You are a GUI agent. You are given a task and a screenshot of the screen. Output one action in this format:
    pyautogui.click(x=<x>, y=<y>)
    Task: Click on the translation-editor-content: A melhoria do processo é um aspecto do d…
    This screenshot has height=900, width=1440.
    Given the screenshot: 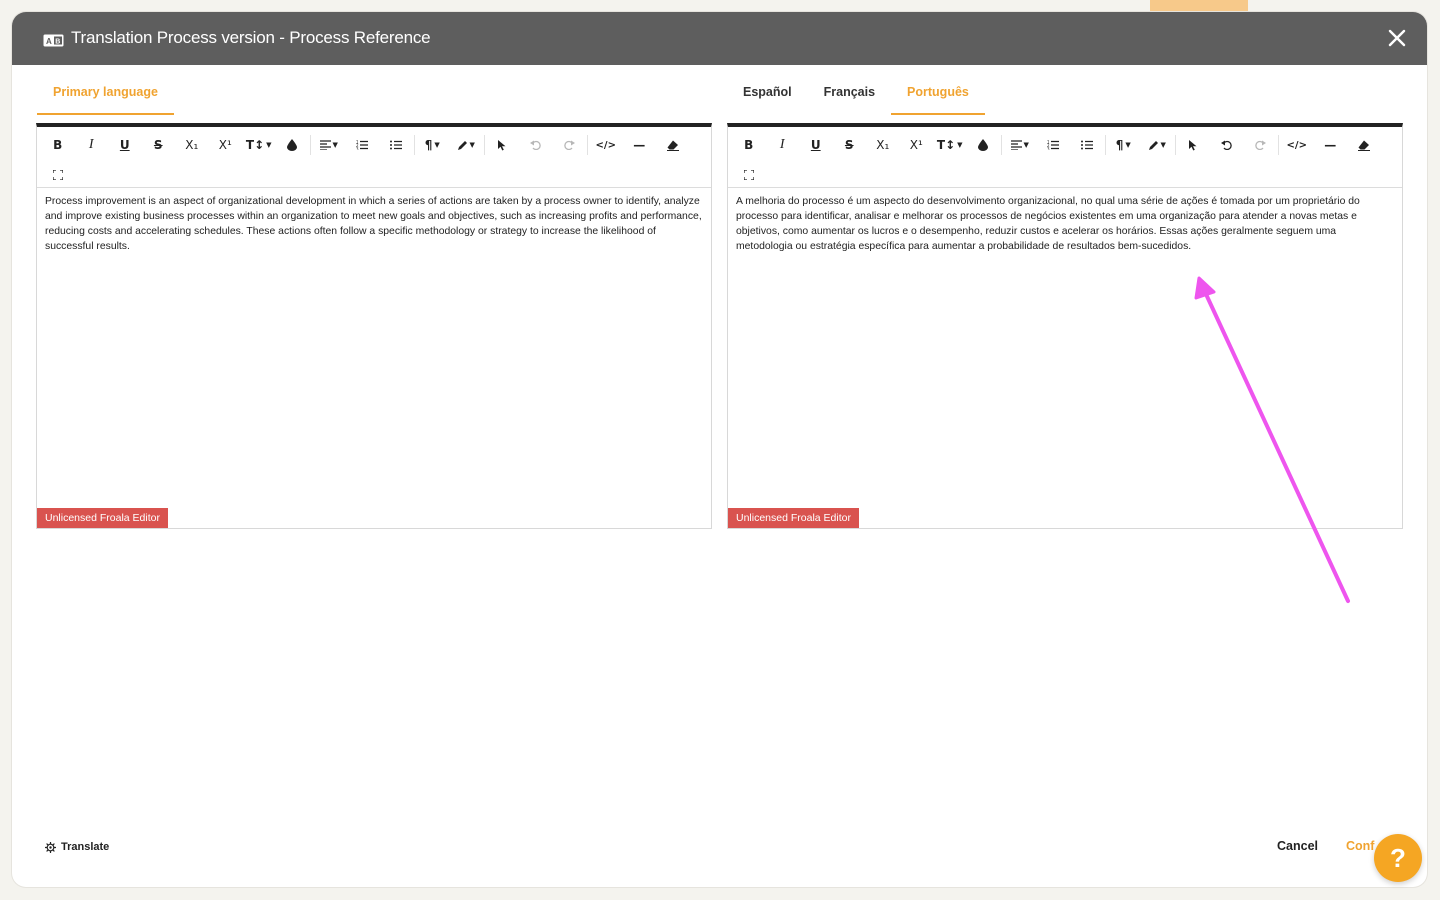 What is the action you would take?
    pyautogui.click(x=1065, y=224)
    